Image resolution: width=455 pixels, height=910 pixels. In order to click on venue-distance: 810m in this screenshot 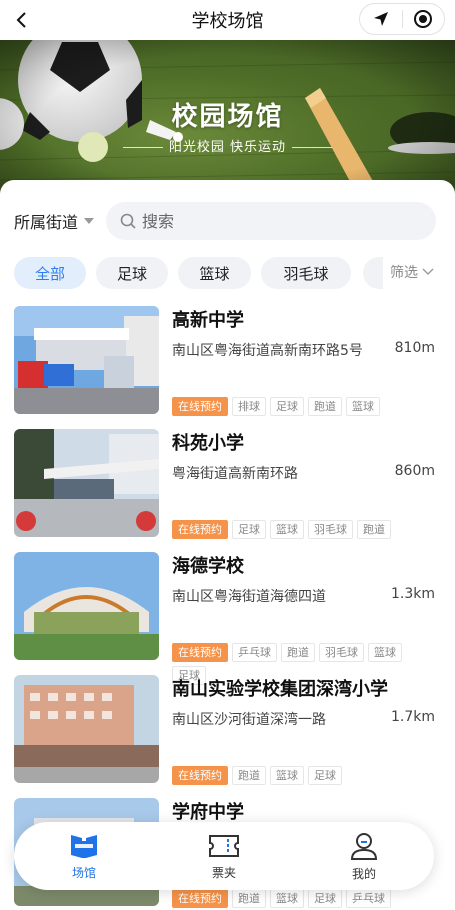, I will do `click(414, 348)`.